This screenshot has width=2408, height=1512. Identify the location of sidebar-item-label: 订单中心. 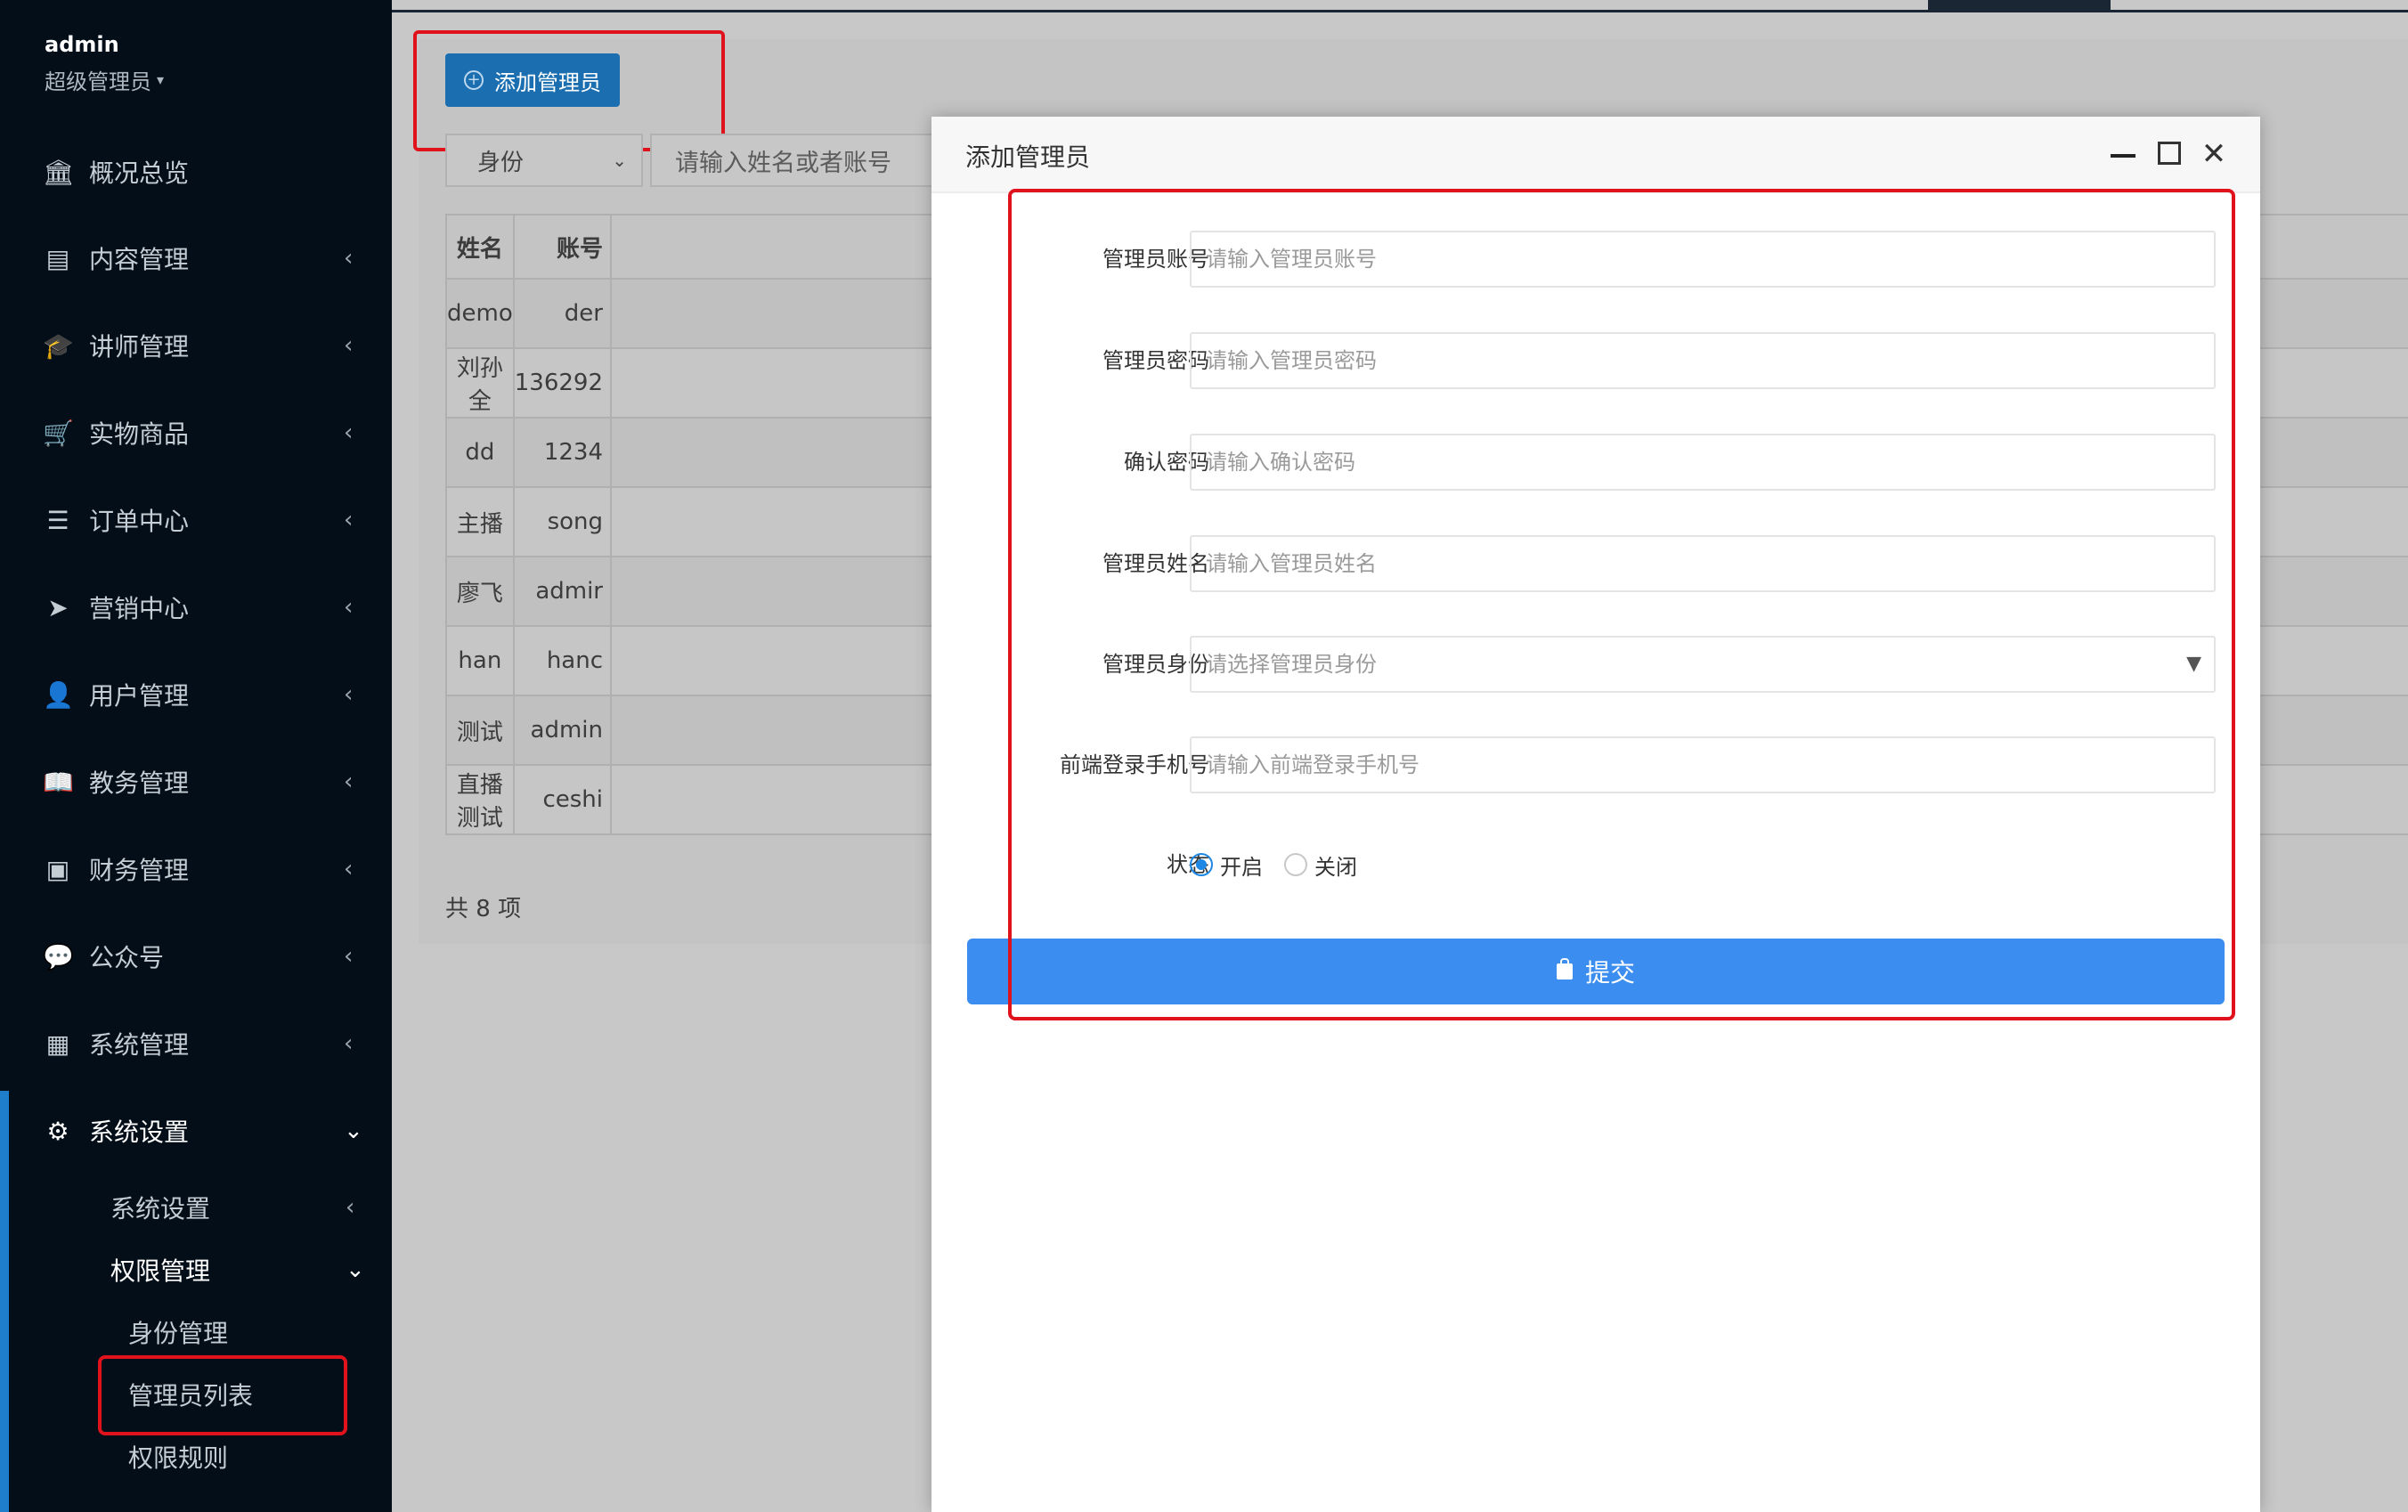
(139, 521).